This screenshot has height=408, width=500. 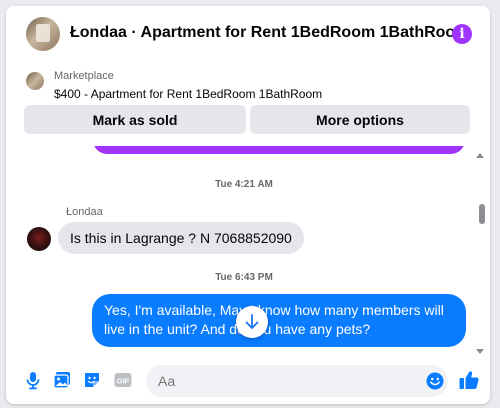 What do you see at coordinates (43, 34) in the screenshot?
I see `listing-avatar` at bounding box center [43, 34].